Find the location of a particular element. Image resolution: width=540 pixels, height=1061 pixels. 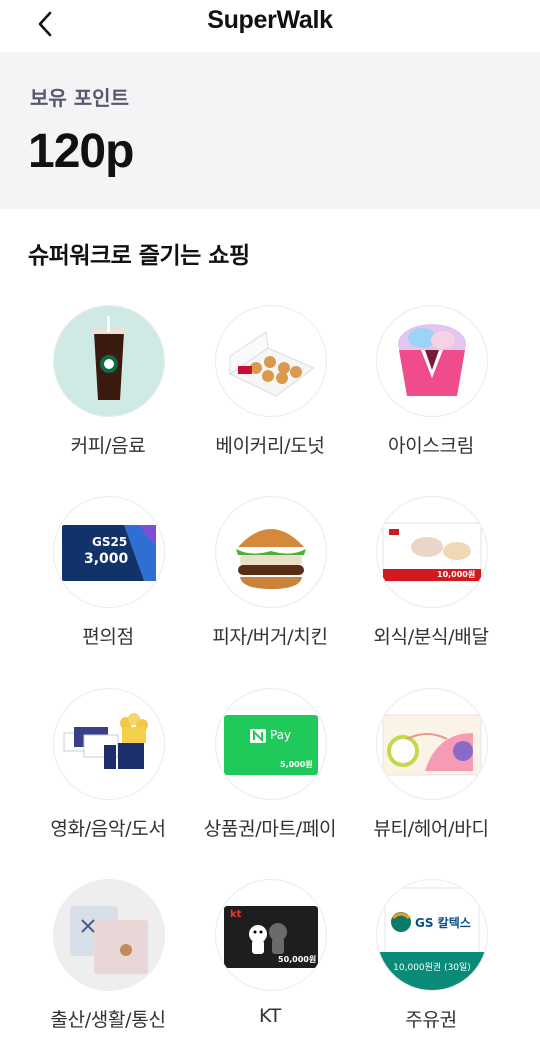

app-title: SuperWalk is located at coordinates (270, 20).